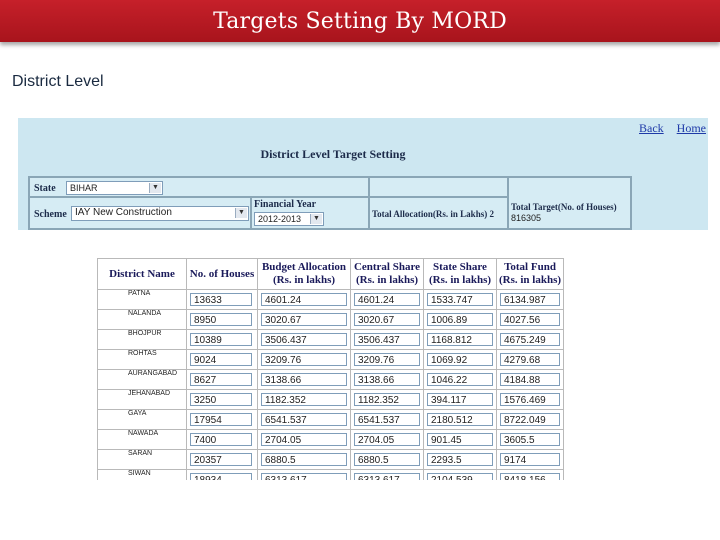 The height and width of the screenshot is (540, 720). I want to click on houses-input: 18934, so click(221, 476).